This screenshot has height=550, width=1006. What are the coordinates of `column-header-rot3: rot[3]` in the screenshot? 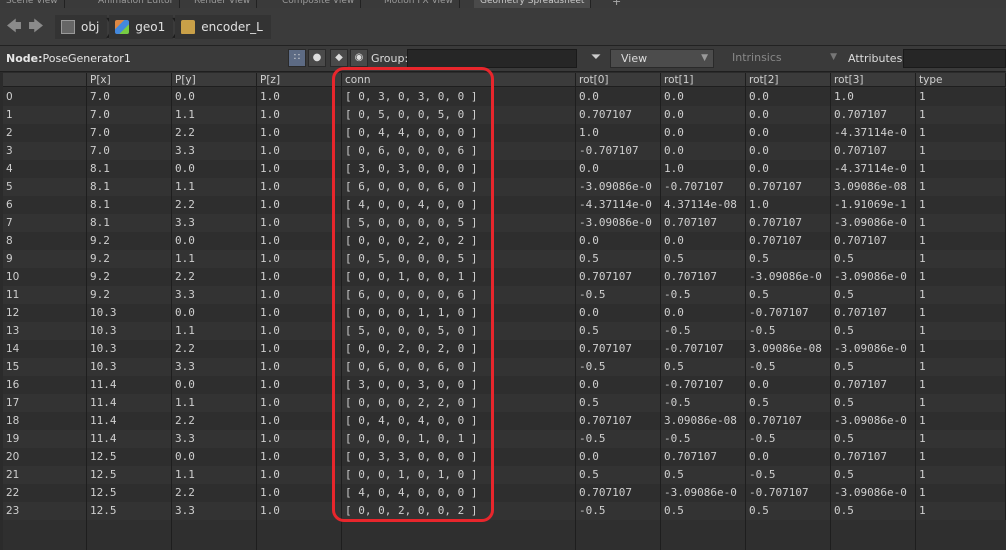 It's located at (873, 80).